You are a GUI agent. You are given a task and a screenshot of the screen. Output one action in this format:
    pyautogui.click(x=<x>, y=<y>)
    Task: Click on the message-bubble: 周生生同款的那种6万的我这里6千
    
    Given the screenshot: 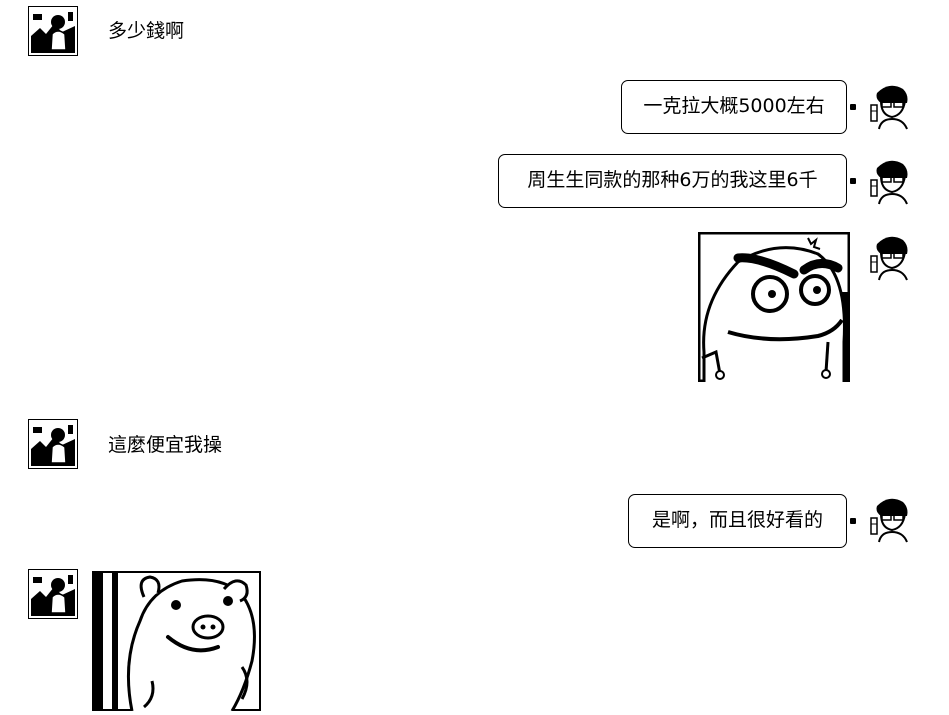 What is the action you would take?
    pyautogui.click(x=672, y=181)
    